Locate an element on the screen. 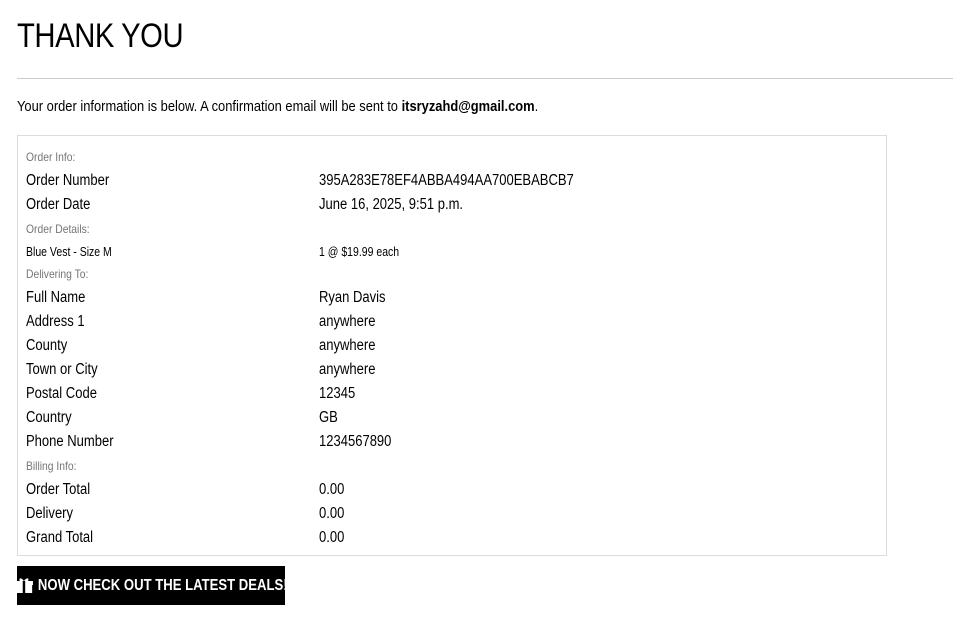 The width and height of the screenshot is (953, 640). section-heading-billing-info: Billing Info: is located at coordinates (51, 466).